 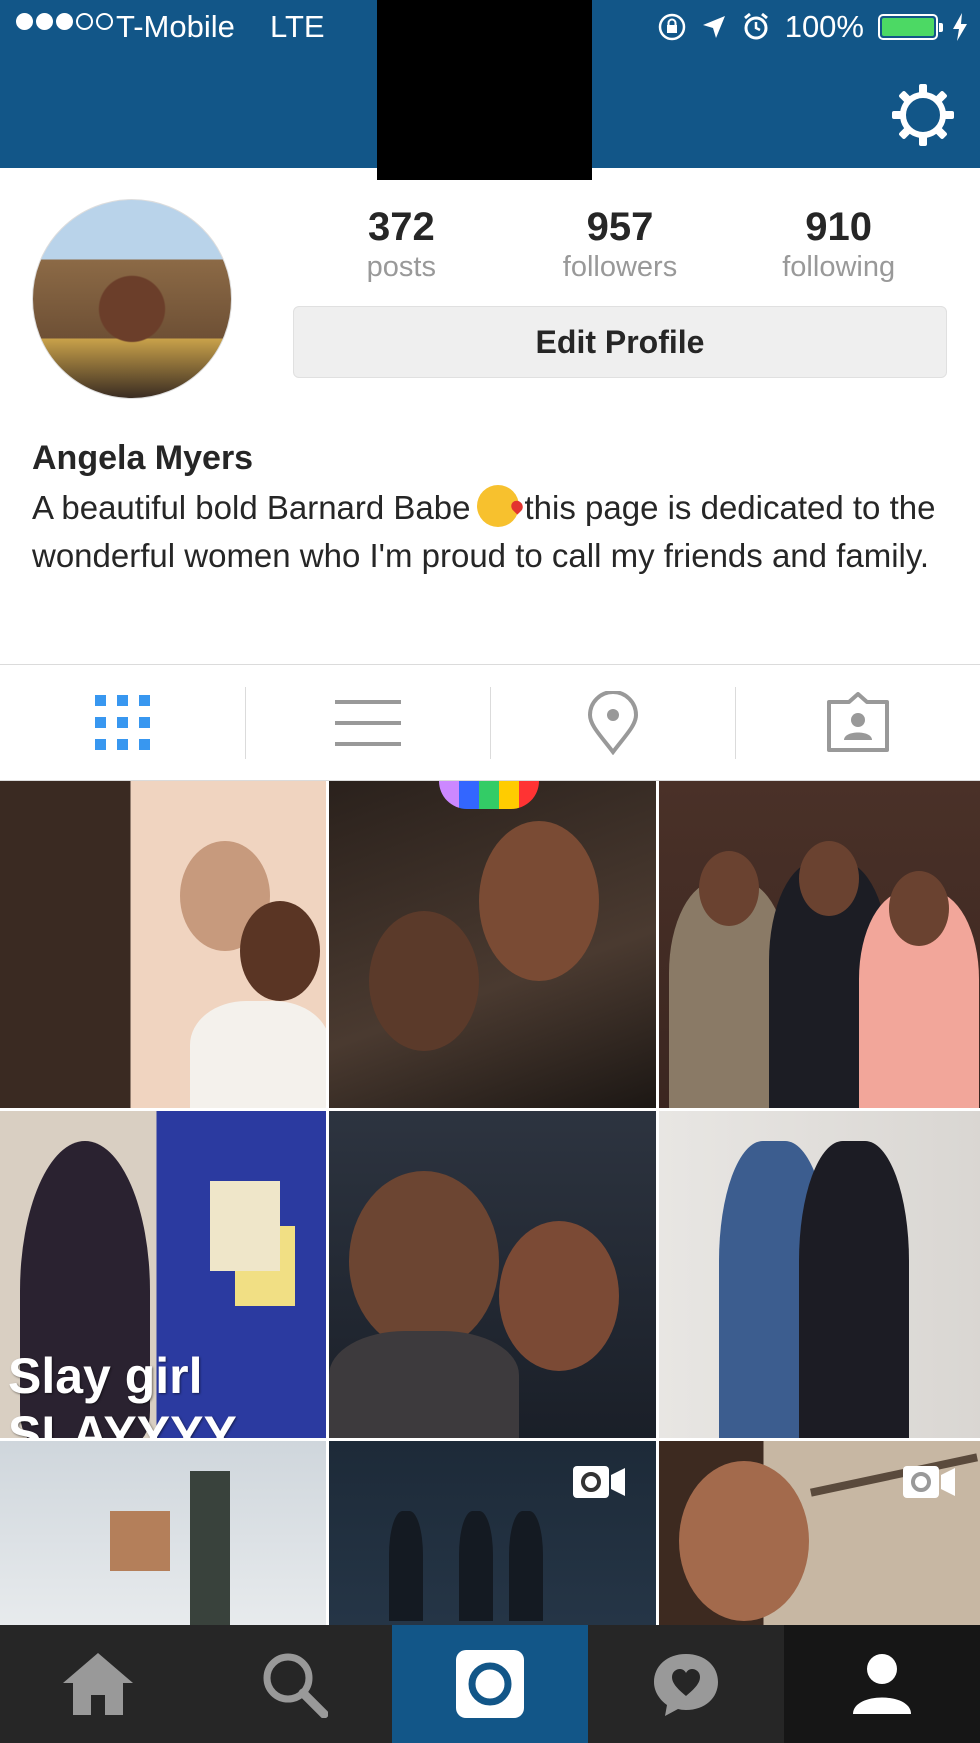 I want to click on location-arrow-icon, so click(x=713, y=27).